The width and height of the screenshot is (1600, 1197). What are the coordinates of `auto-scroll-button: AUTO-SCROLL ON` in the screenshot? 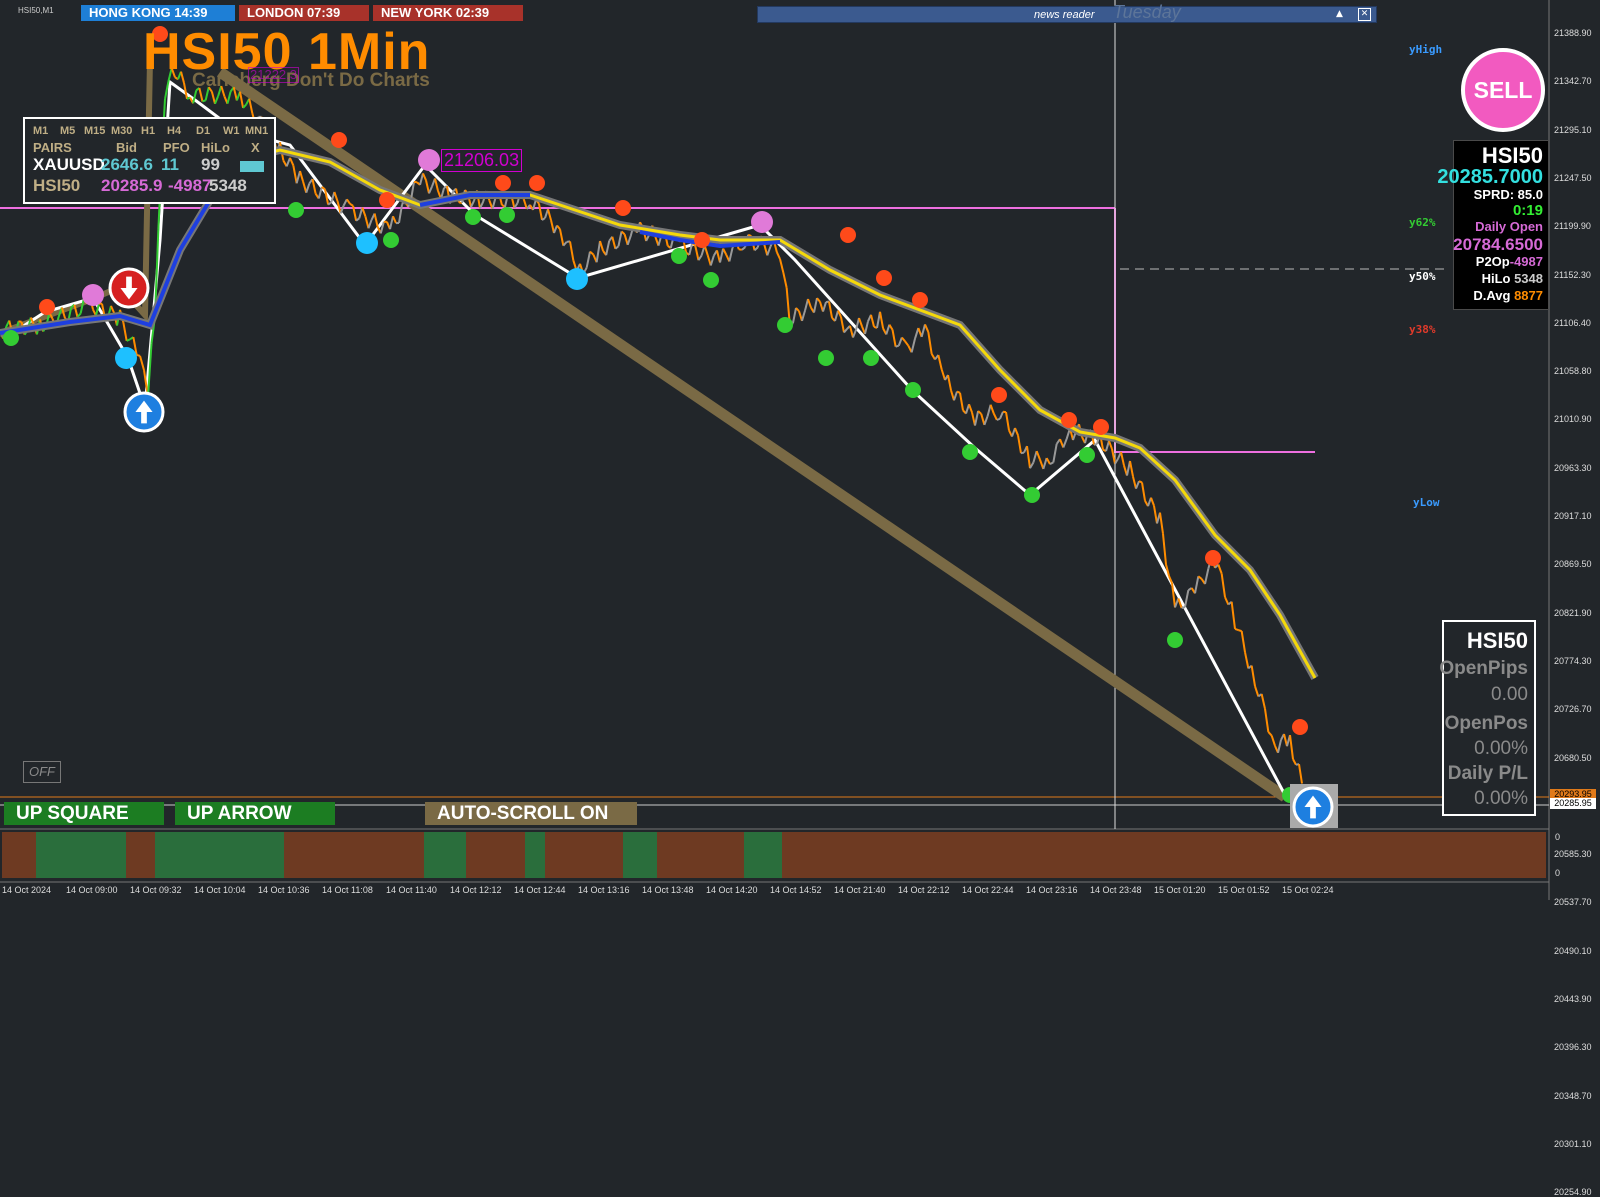 It's located at (531, 813).